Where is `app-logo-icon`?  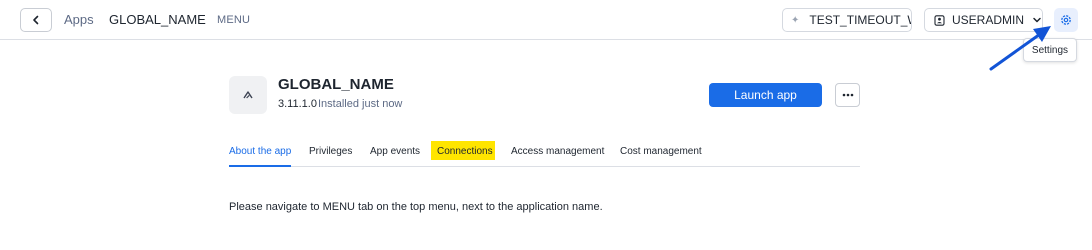
app-logo-icon is located at coordinates (248, 95).